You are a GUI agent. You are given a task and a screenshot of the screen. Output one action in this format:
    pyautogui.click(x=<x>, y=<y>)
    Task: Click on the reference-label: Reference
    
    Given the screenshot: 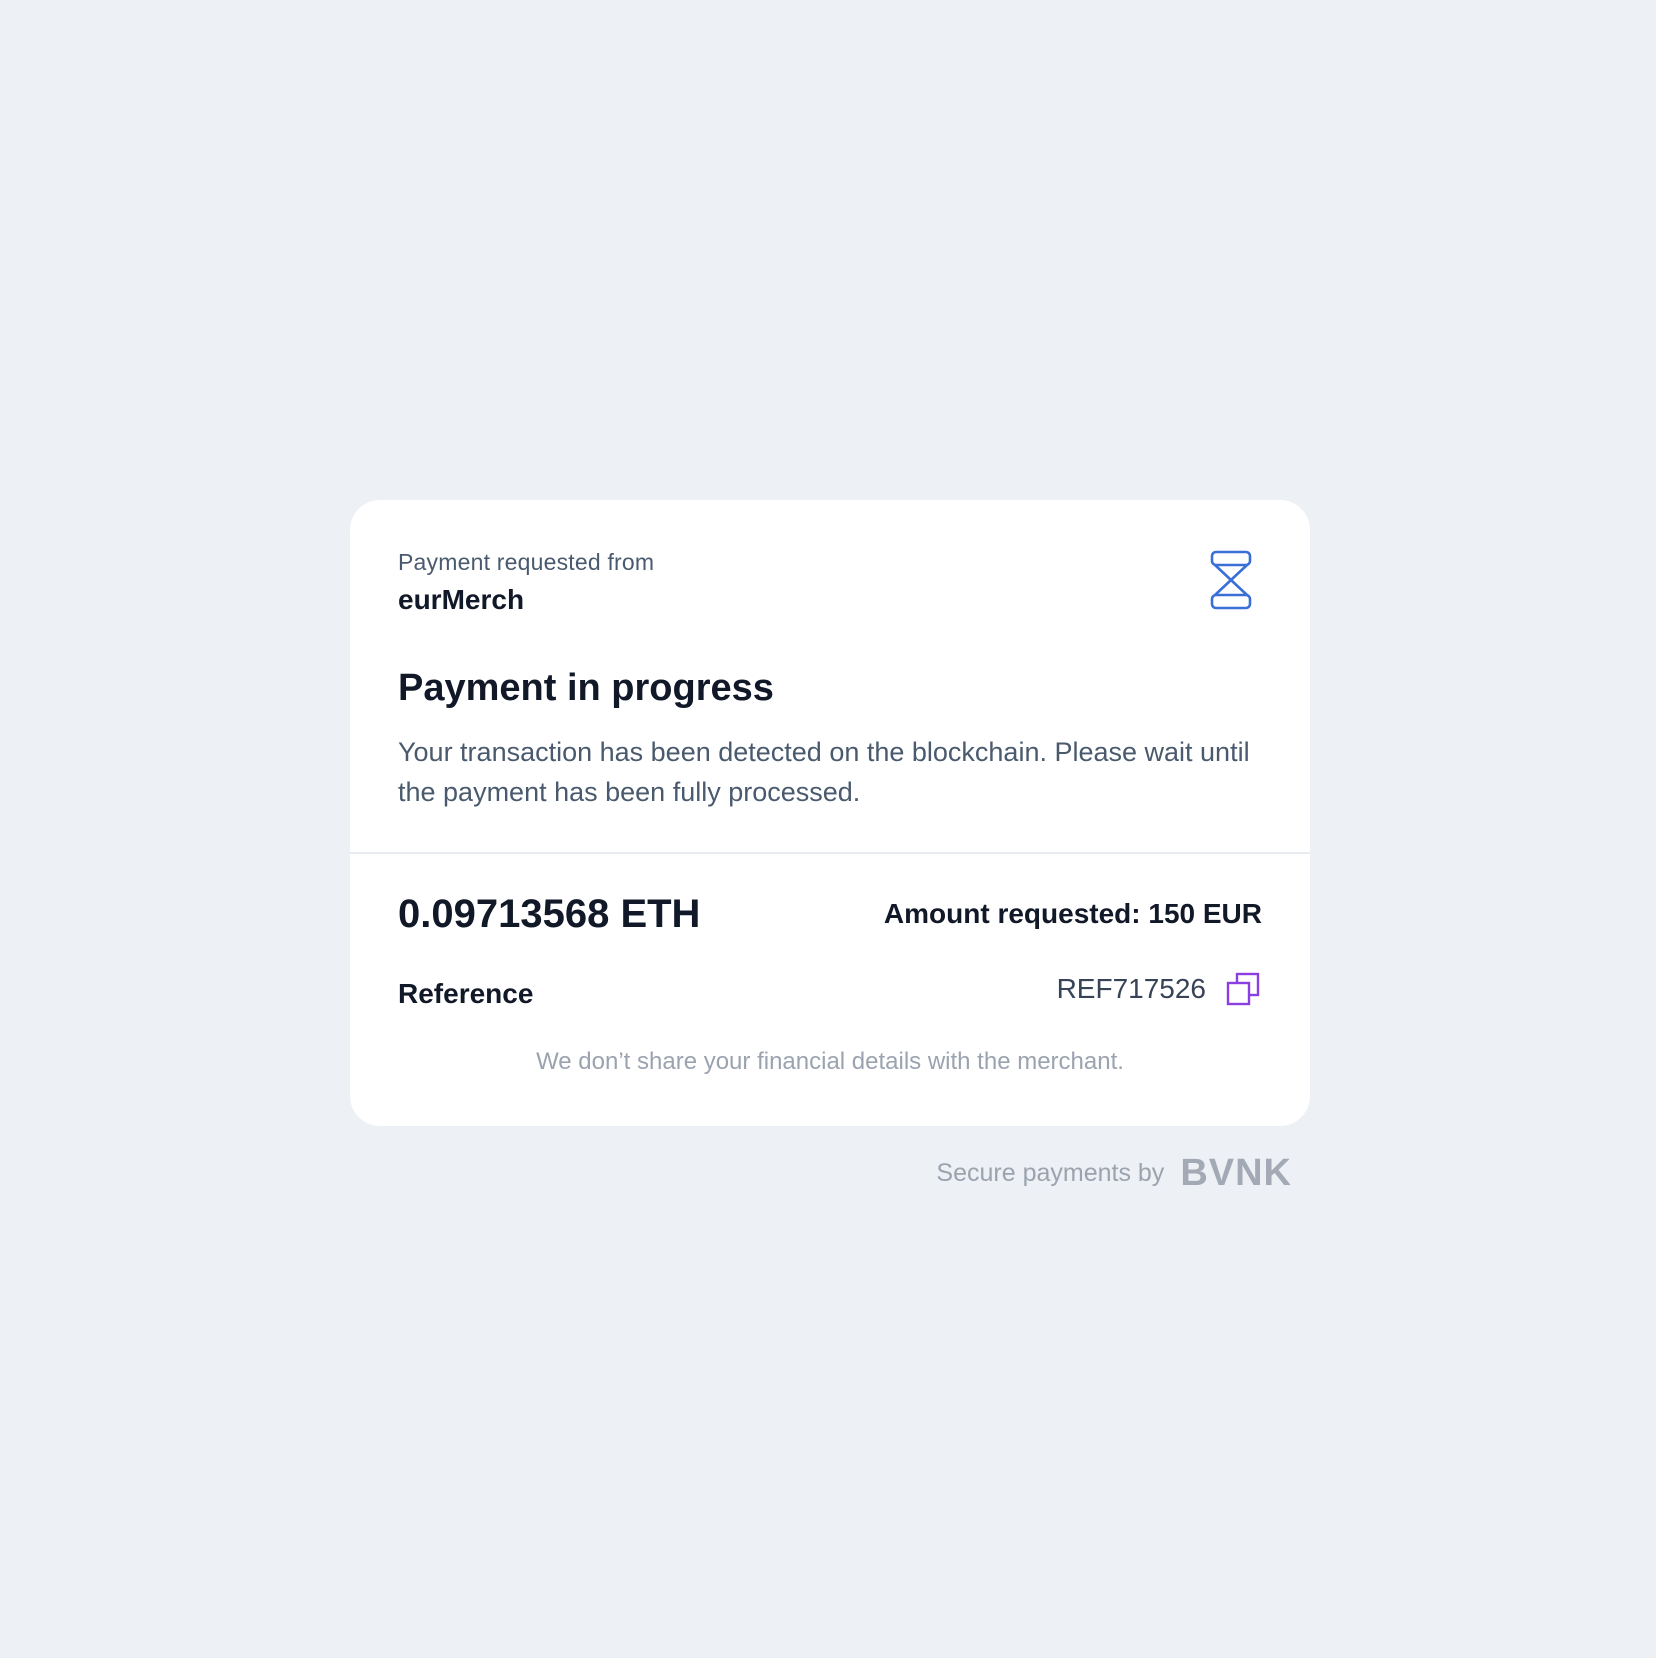 What is the action you would take?
    pyautogui.click(x=466, y=993)
    